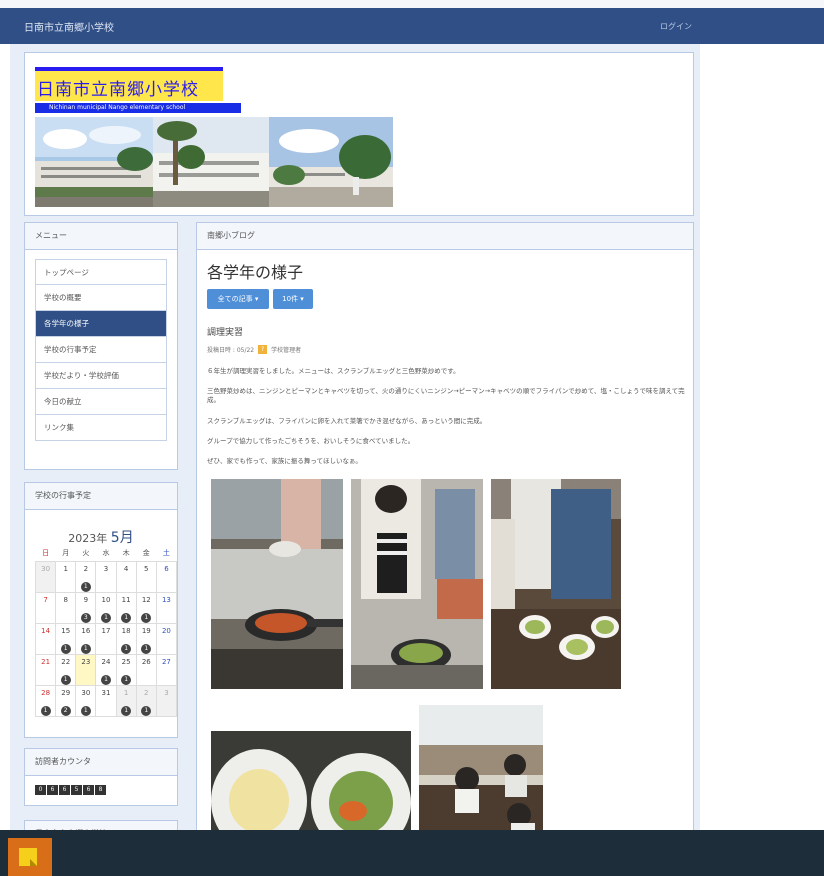  Describe the element at coordinates (88, 538) in the screenshot. I see `calendar-year: 2023年` at that location.